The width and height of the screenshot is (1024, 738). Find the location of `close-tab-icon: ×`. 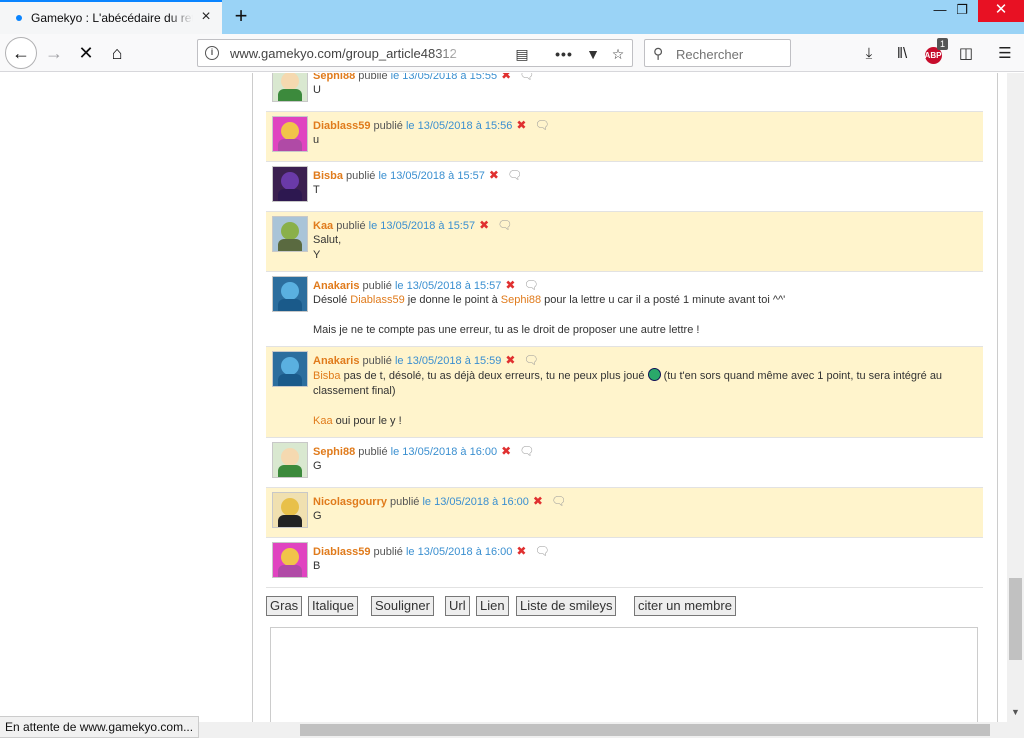

close-tab-icon: × is located at coordinates (206, 17).